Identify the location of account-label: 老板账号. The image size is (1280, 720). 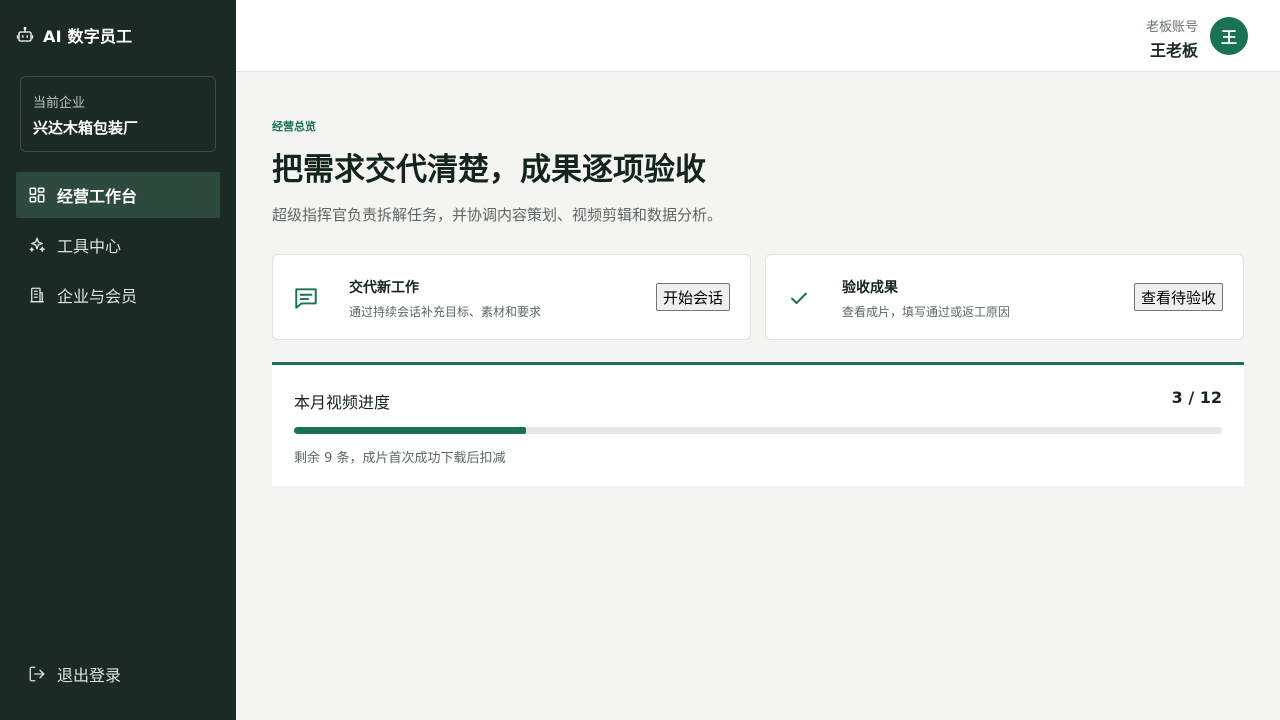
(1171, 27).